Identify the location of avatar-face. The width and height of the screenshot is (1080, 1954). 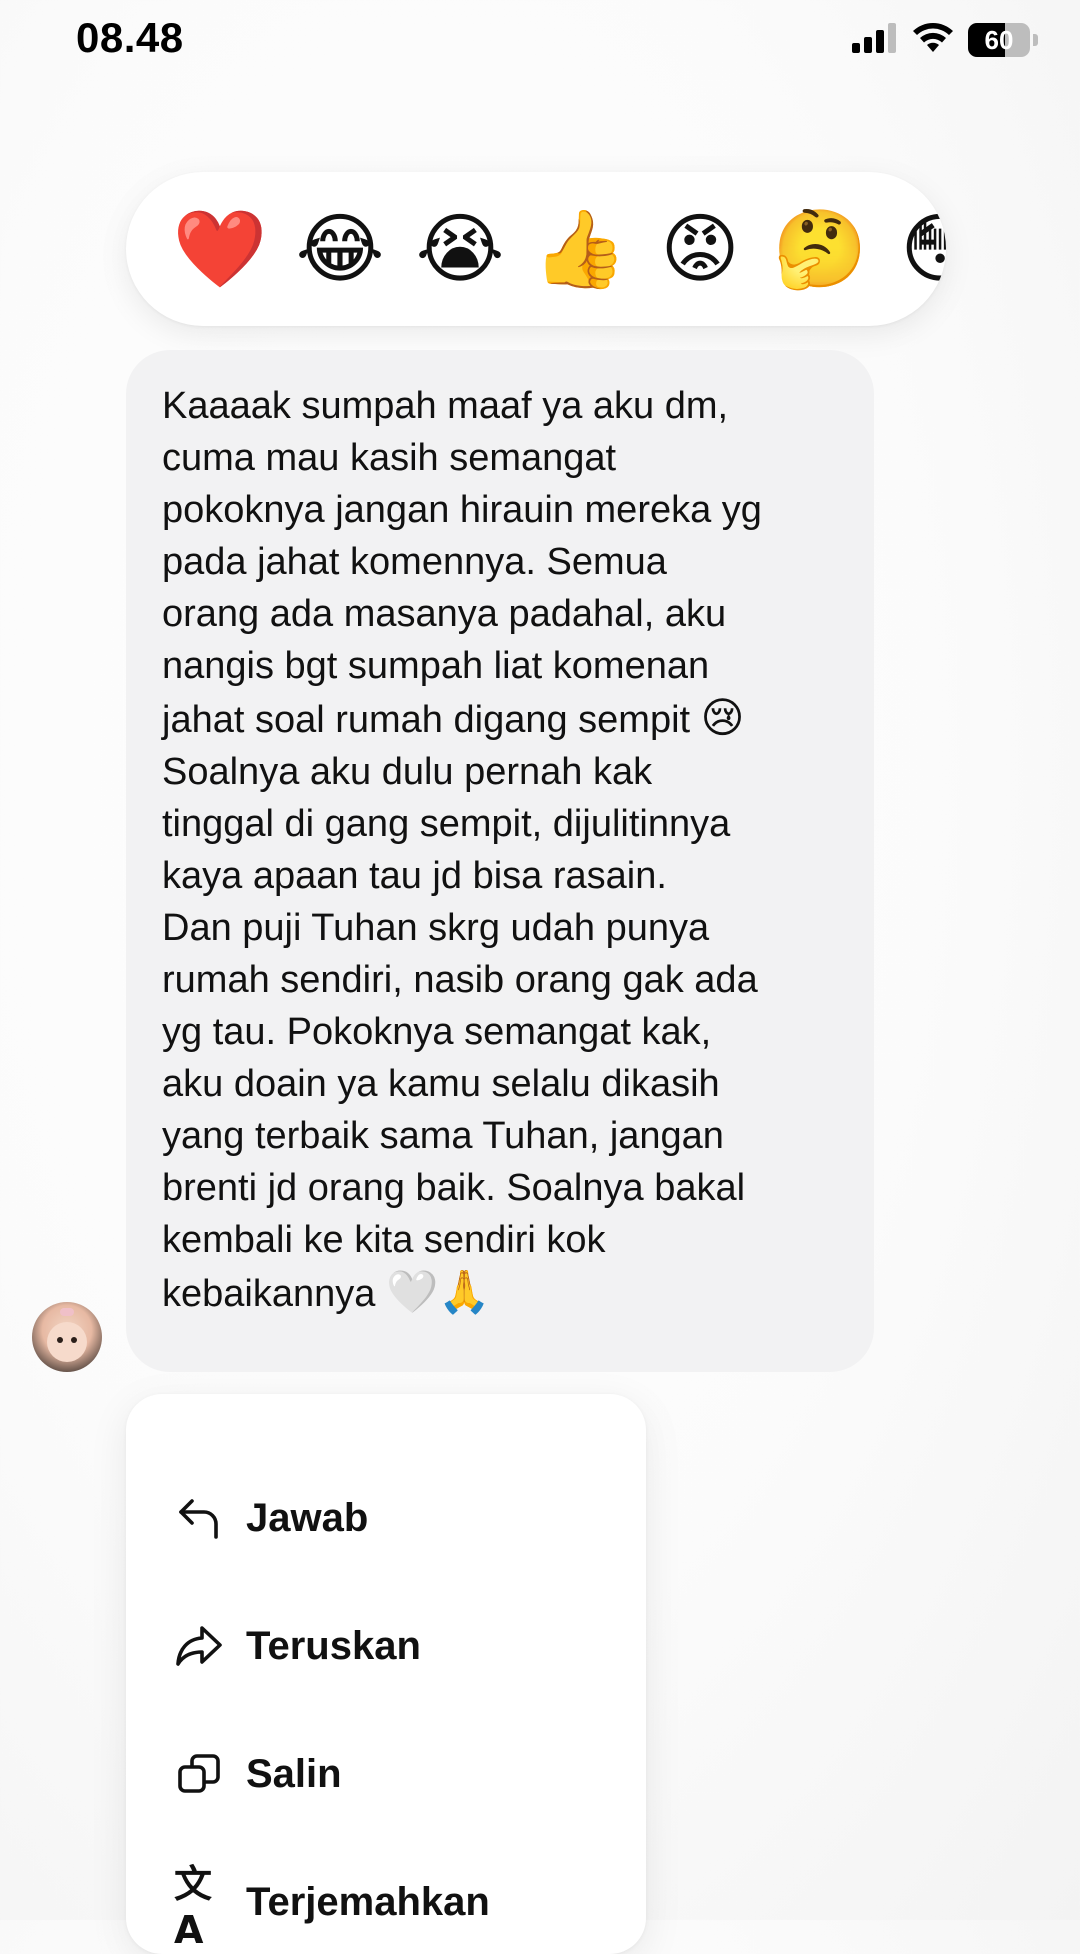
(67, 1342).